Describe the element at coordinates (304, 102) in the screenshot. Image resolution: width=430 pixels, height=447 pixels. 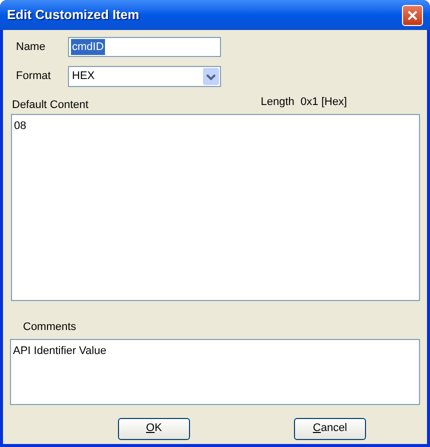
I see `length-label: Length 0x1 [Hex]` at that location.